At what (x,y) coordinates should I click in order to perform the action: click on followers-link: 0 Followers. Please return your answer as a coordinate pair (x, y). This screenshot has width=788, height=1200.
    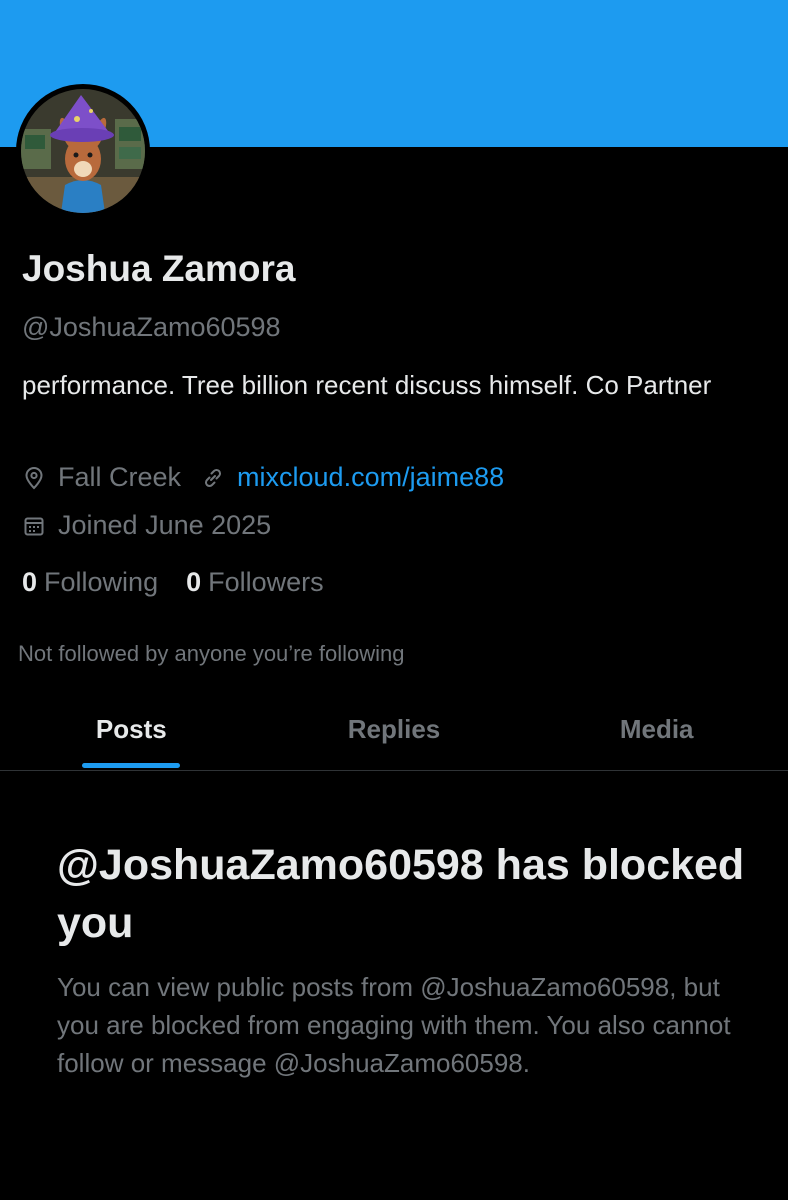
    Looking at the image, I should click on (255, 582).